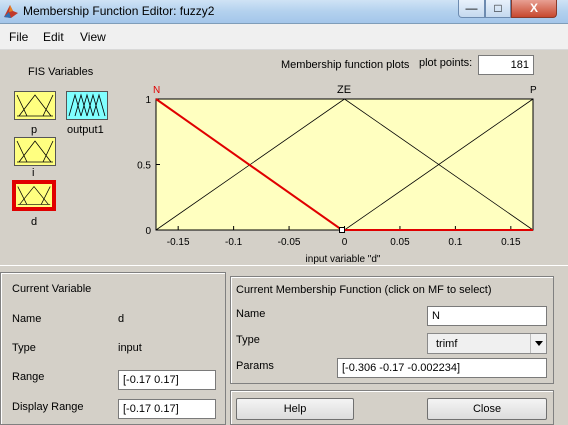 Image resolution: width=568 pixels, height=425 pixels. I want to click on cv-display-range-label: Display Range, so click(48, 407).